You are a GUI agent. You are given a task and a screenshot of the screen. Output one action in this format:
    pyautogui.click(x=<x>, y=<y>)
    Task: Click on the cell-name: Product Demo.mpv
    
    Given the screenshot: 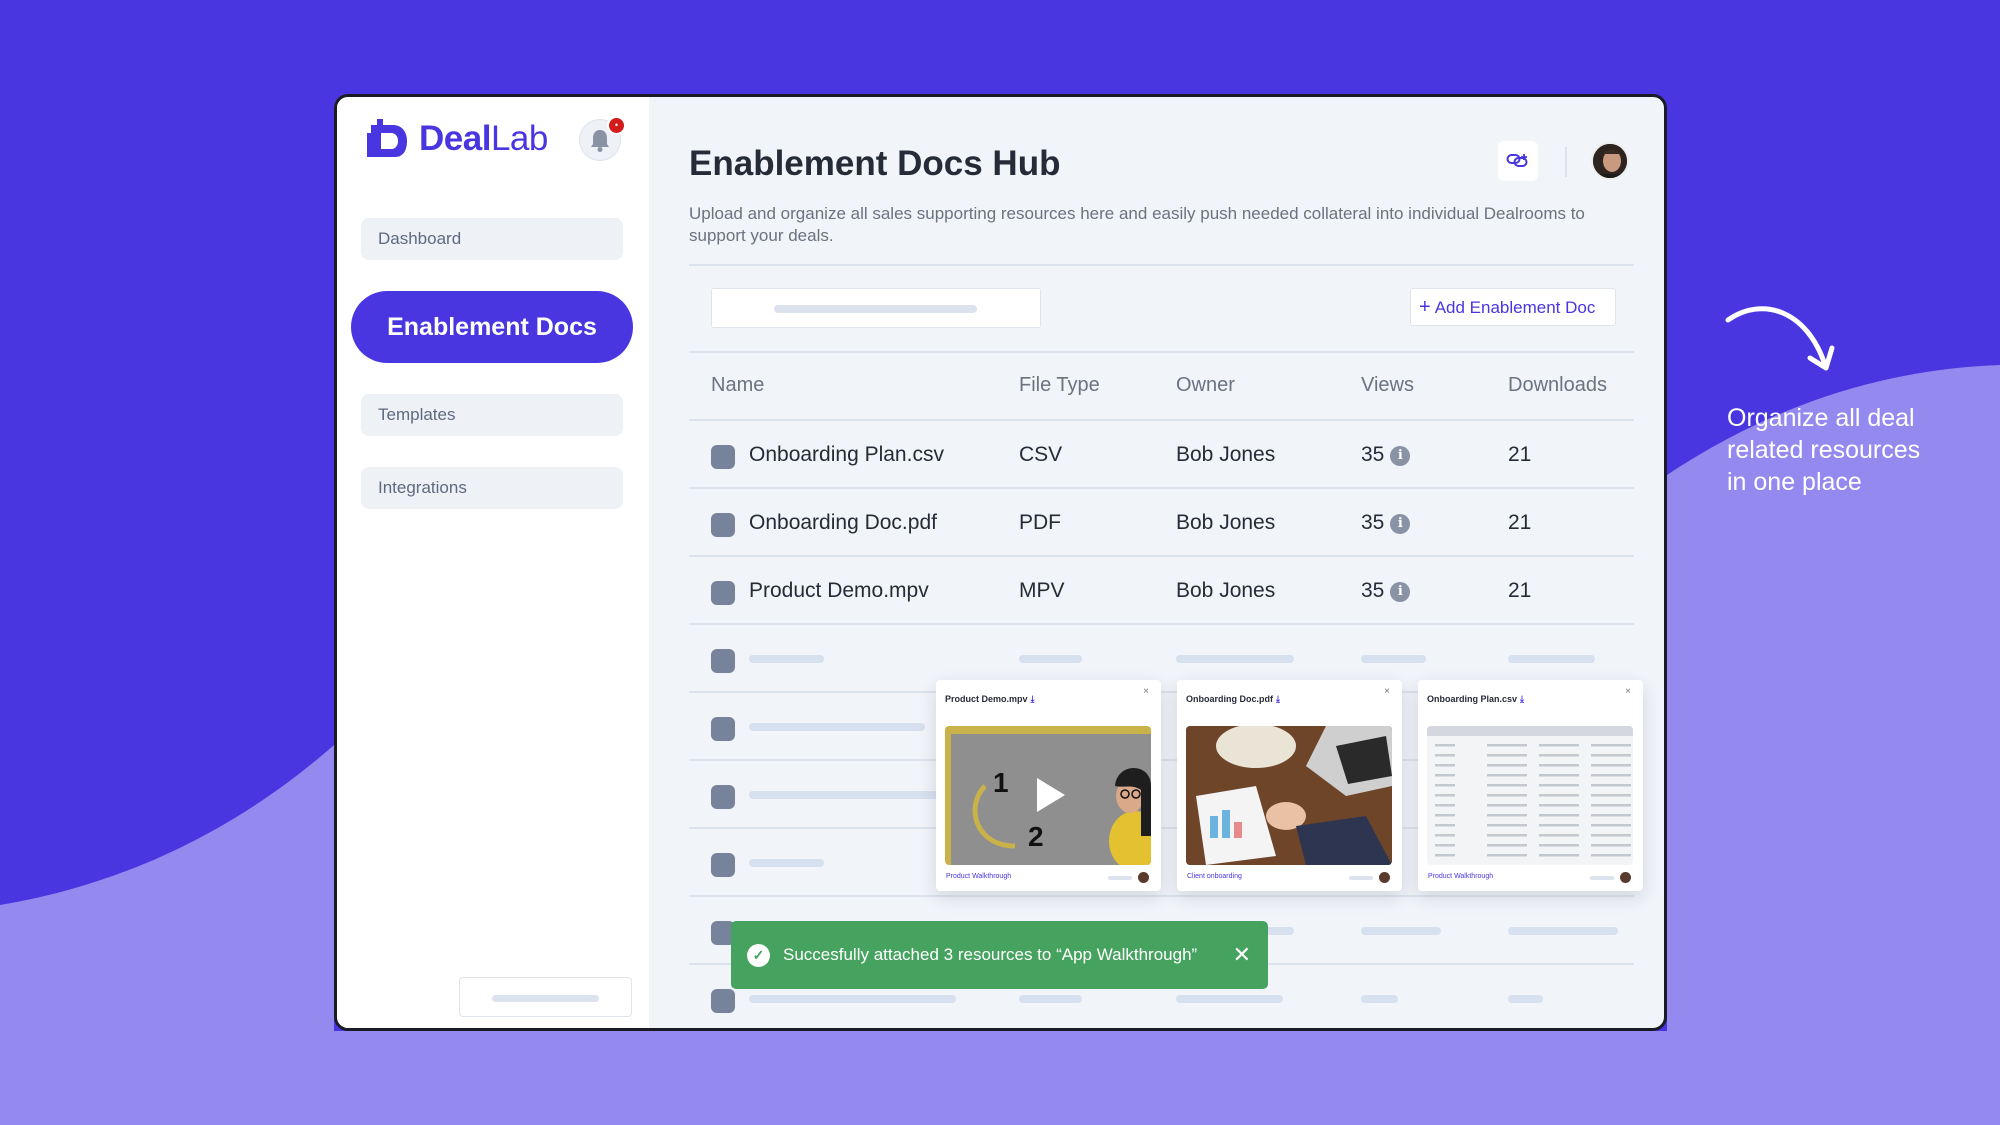 What is the action you would take?
    pyautogui.click(x=839, y=591)
    